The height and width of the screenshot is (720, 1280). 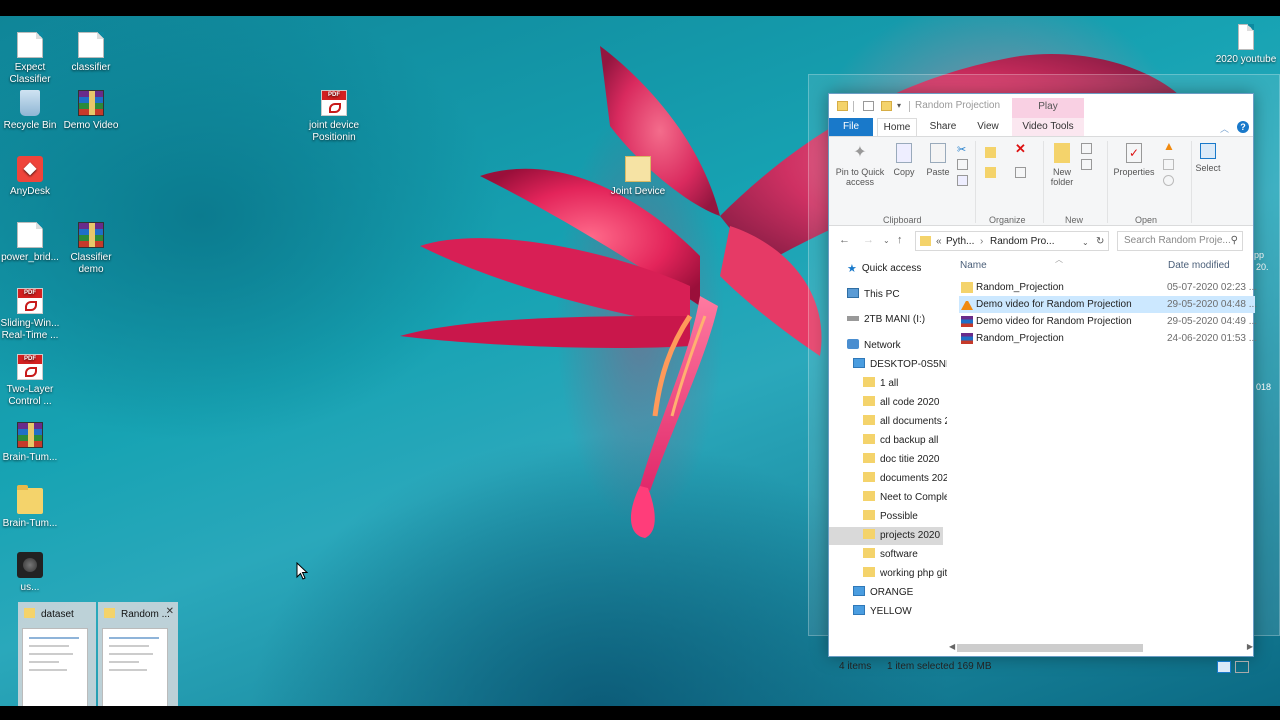 I want to click on open-icon: ▲, so click(x=1169, y=146).